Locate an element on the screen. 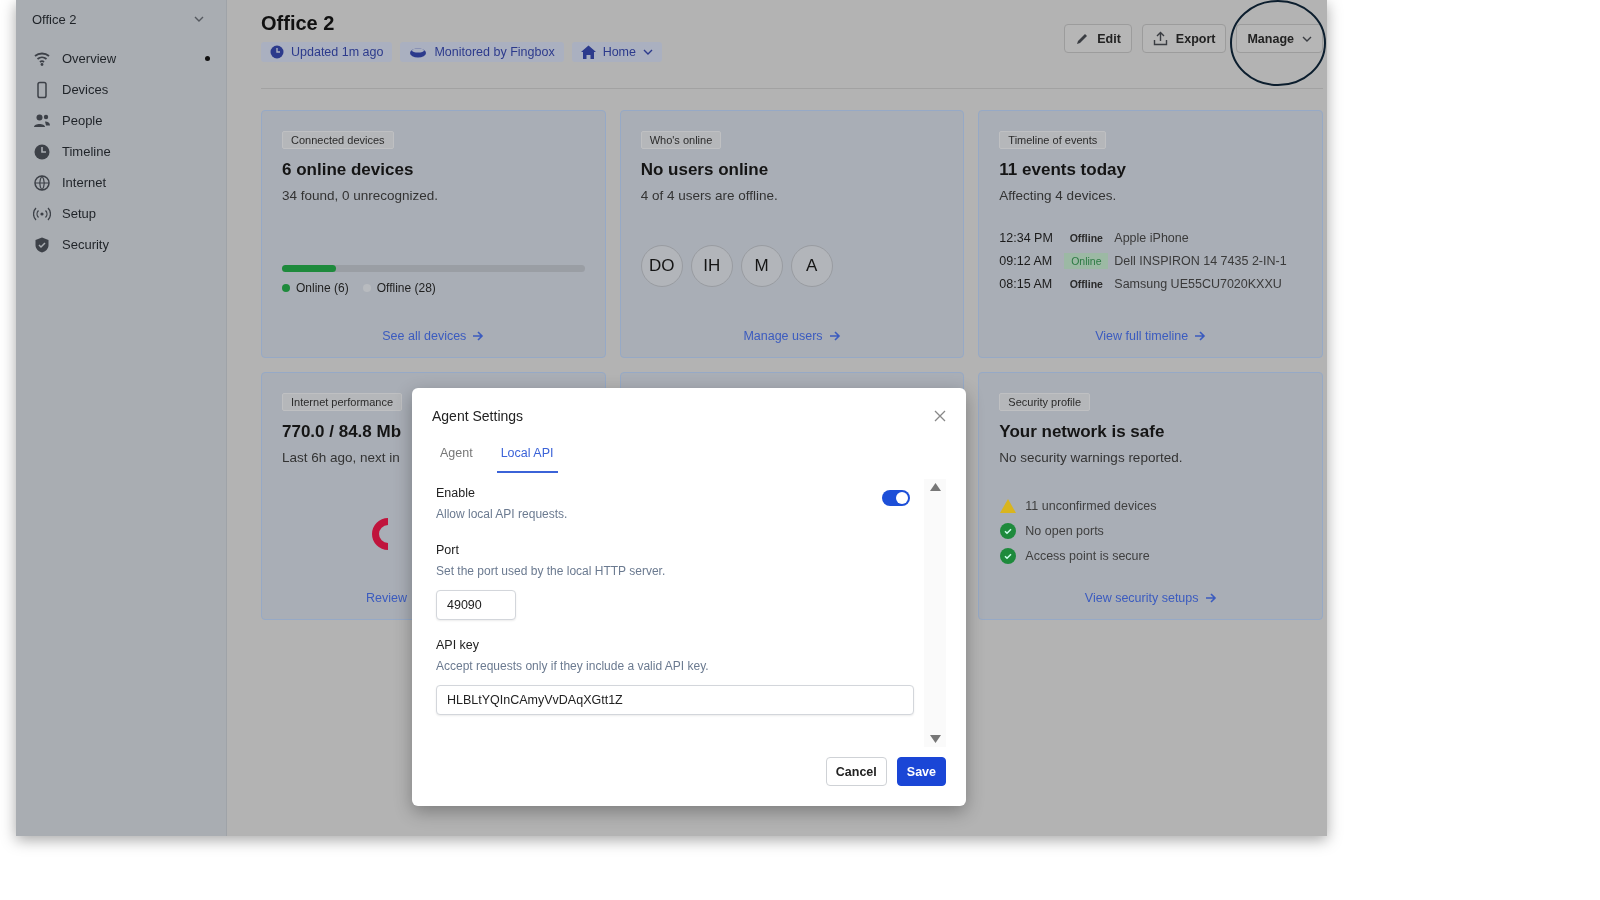  dialog-tab: Local API is located at coordinates (527, 457).